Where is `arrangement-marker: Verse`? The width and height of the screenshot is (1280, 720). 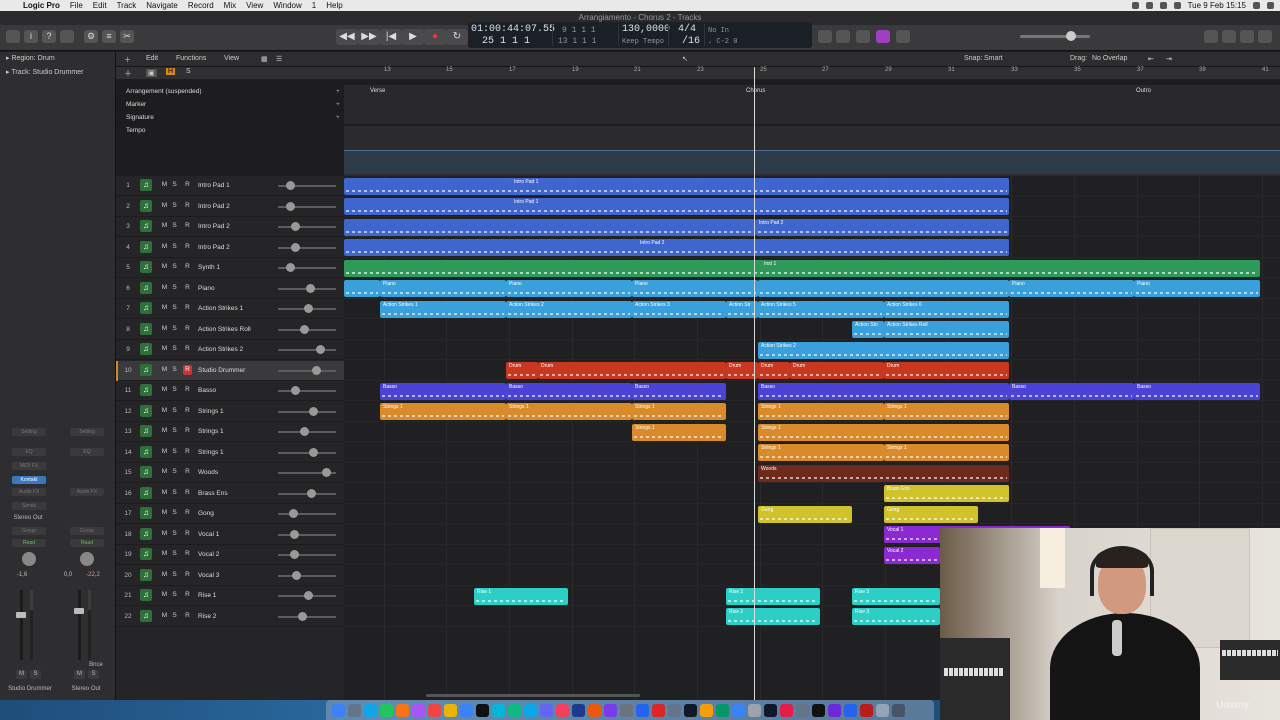
arrangement-marker: Verse is located at coordinates (377, 91).